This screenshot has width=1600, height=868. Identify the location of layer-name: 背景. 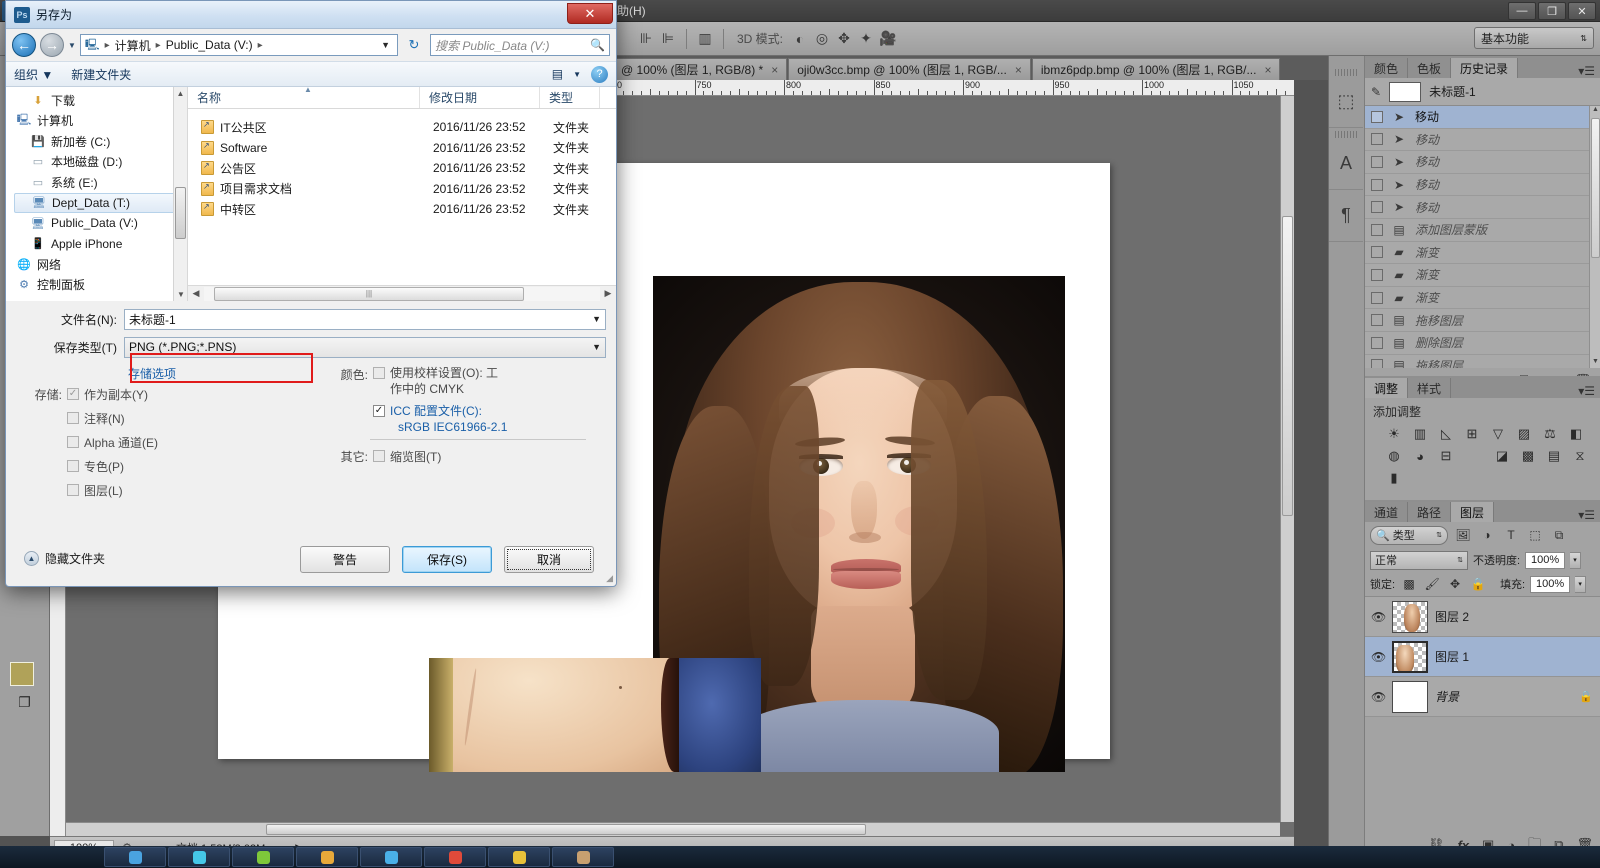
(1447, 696).